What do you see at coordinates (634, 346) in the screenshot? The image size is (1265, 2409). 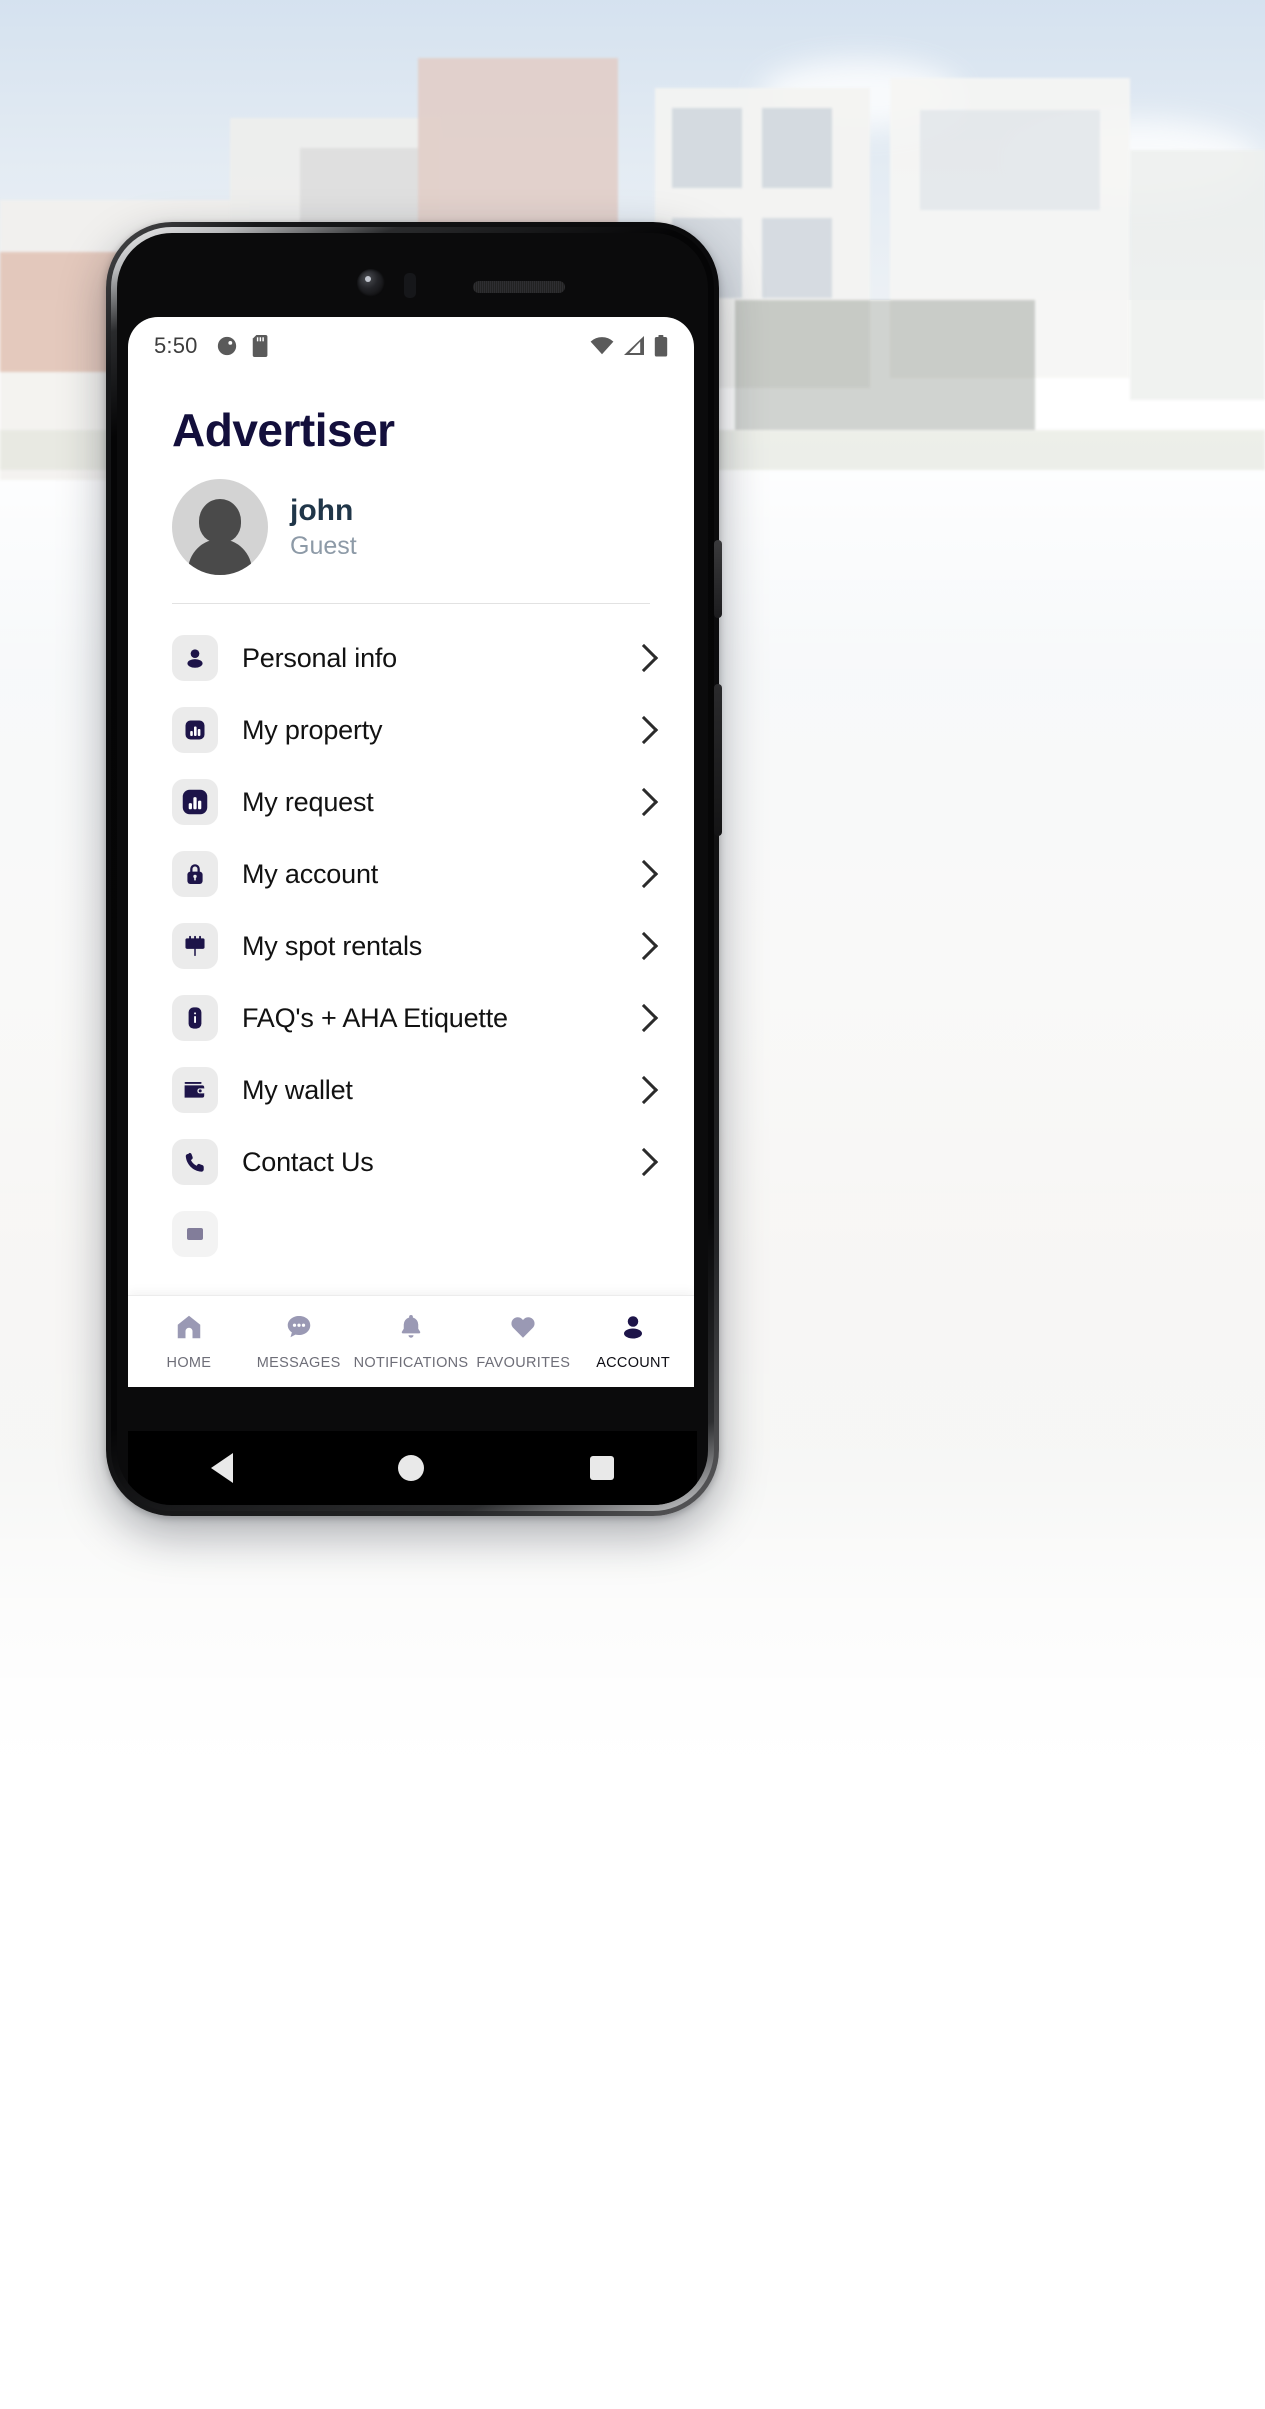 I see `cell-signal-icon` at bounding box center [634, 346].